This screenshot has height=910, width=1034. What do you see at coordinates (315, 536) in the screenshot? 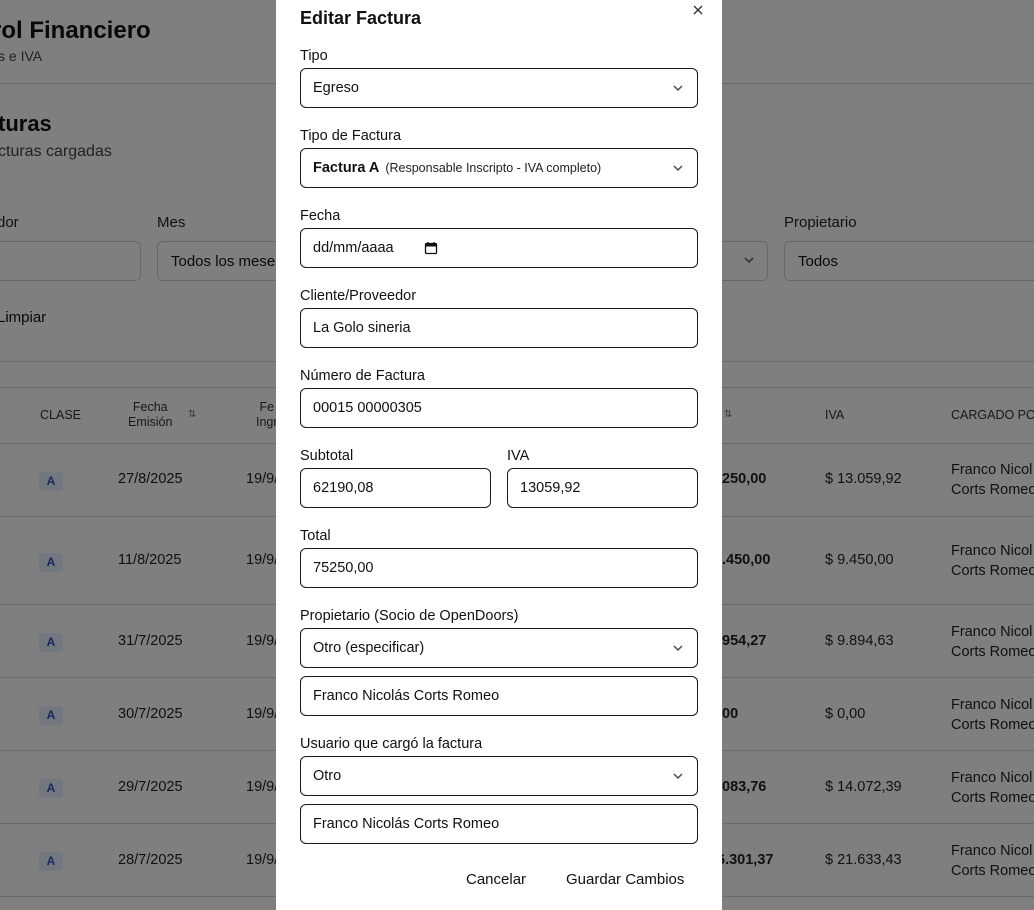
I see `total-label: Total` at bounding box center [315, 536].